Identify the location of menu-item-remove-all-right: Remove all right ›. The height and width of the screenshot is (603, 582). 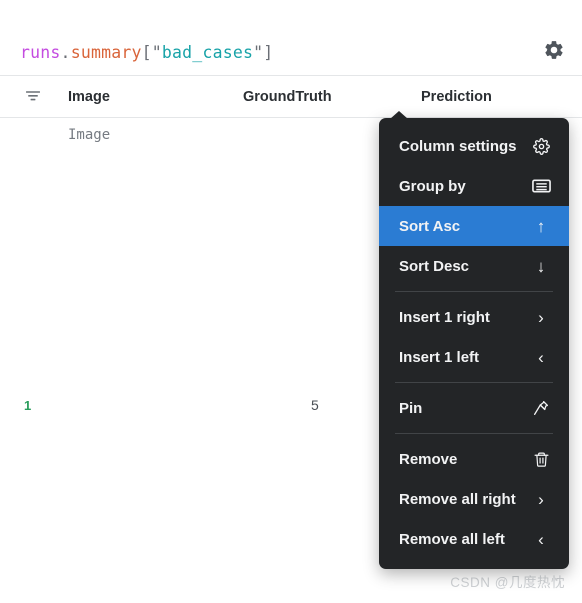
(474, 499).